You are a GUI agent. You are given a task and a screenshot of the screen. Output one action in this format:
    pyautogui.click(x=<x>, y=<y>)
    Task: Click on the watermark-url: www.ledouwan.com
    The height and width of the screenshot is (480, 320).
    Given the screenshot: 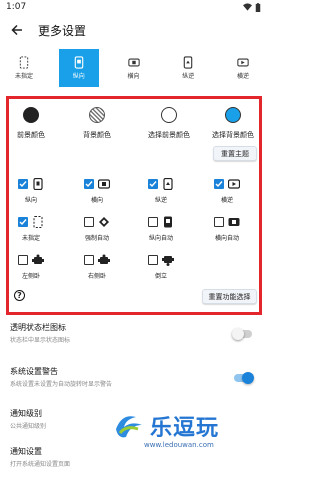 What is the action you would take?
    pyautogui.click(x=179, y=445)
    